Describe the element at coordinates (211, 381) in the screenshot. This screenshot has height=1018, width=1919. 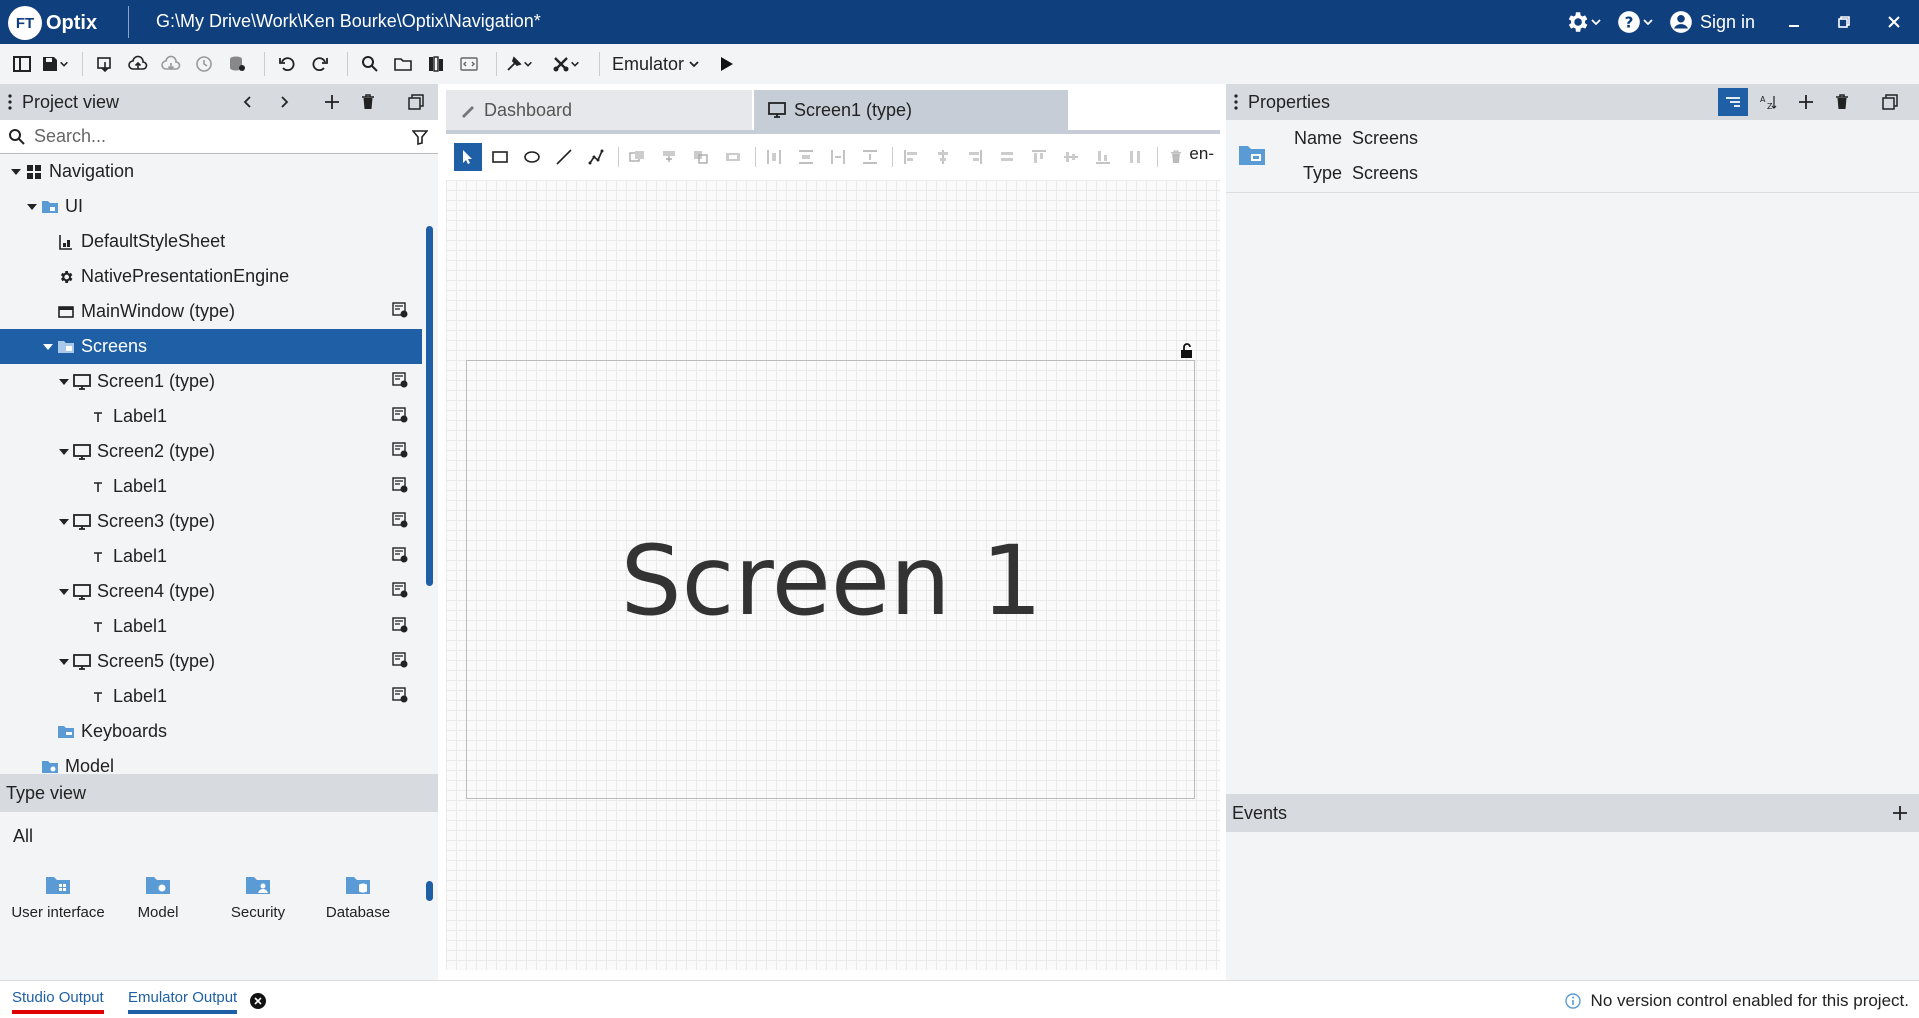
I see `tree-item-screen1: Screen1 (type)` at that location.